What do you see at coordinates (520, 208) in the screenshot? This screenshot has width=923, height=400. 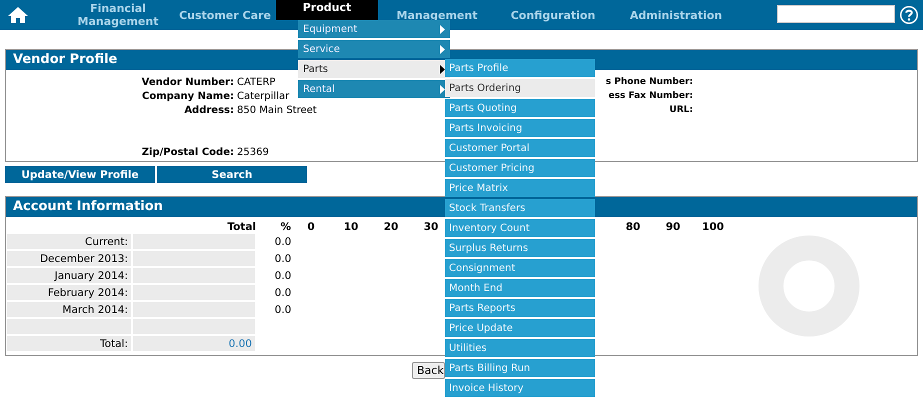 I see `submenu-item: Stock Transfers` at bounding box center [520, 208].